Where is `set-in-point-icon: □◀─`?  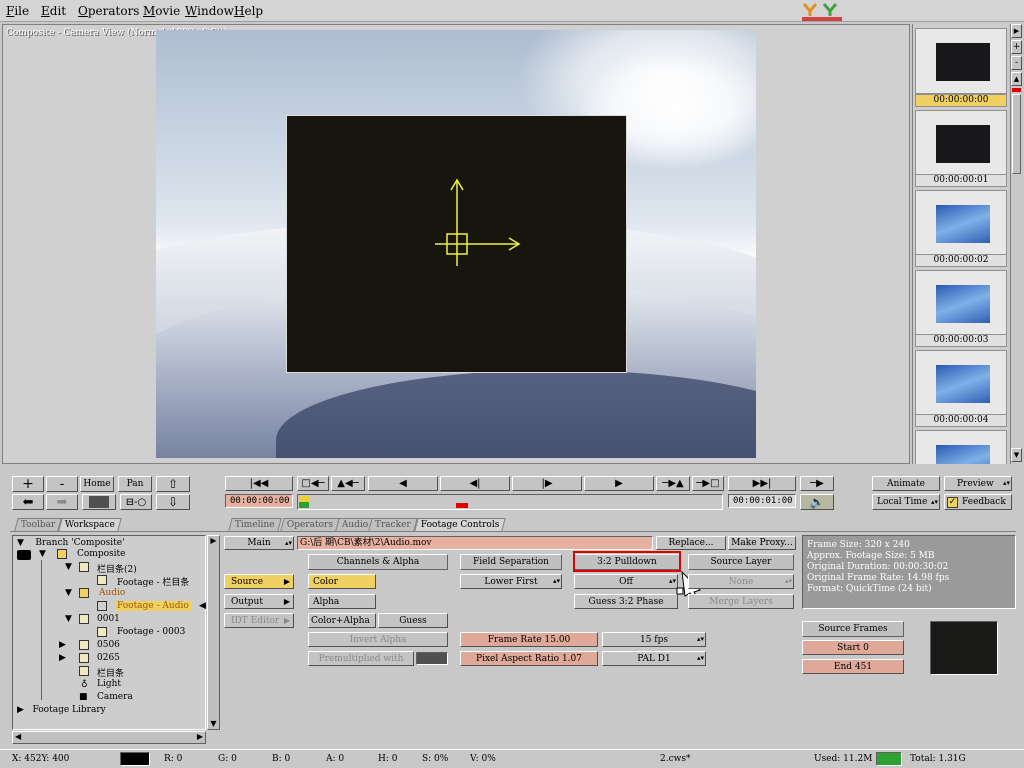 set-in-point-icon: □◀─ is located at coordinates (313, 483).